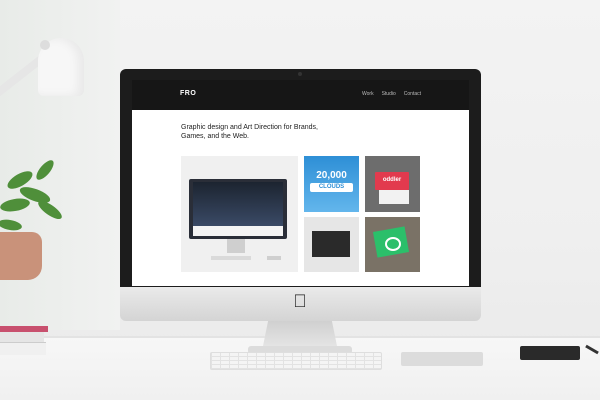 The height and width of the screenshot is (400, 600). I want to click on clouds-word: CLOUDS, so click(331, 187).